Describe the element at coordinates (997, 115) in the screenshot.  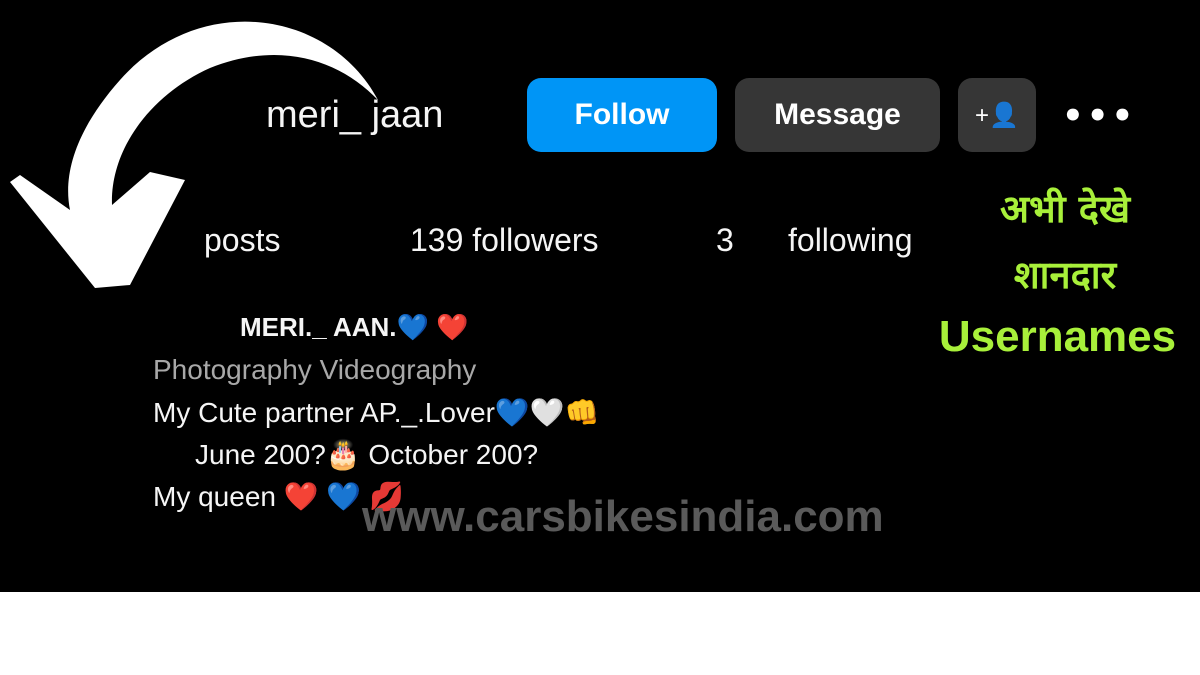
I see `add-user-icon: +👤` at that location.